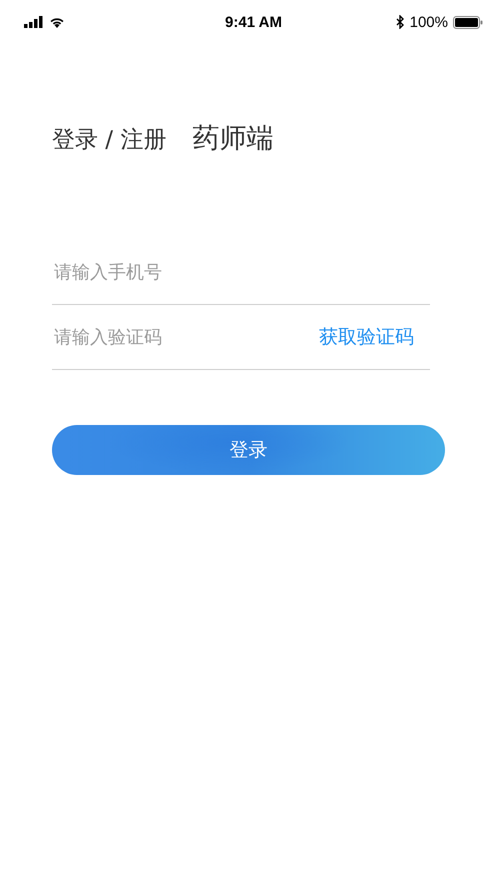 Image resolution: width=497 pixels, height=883 pixels. Describe the element at coordinates (248, 450) in the screenshot. I see `login-button: 登录` at that location.